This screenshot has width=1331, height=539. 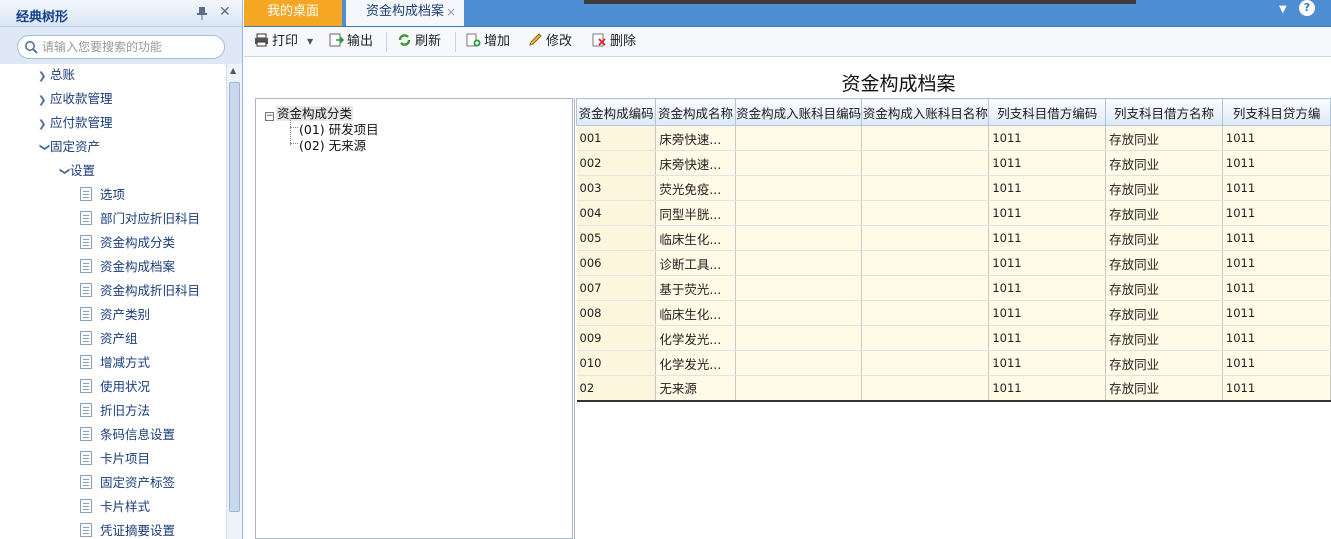 I want to click on tree-node-no-source: (02) 无来源, so click(x=332, y=144).